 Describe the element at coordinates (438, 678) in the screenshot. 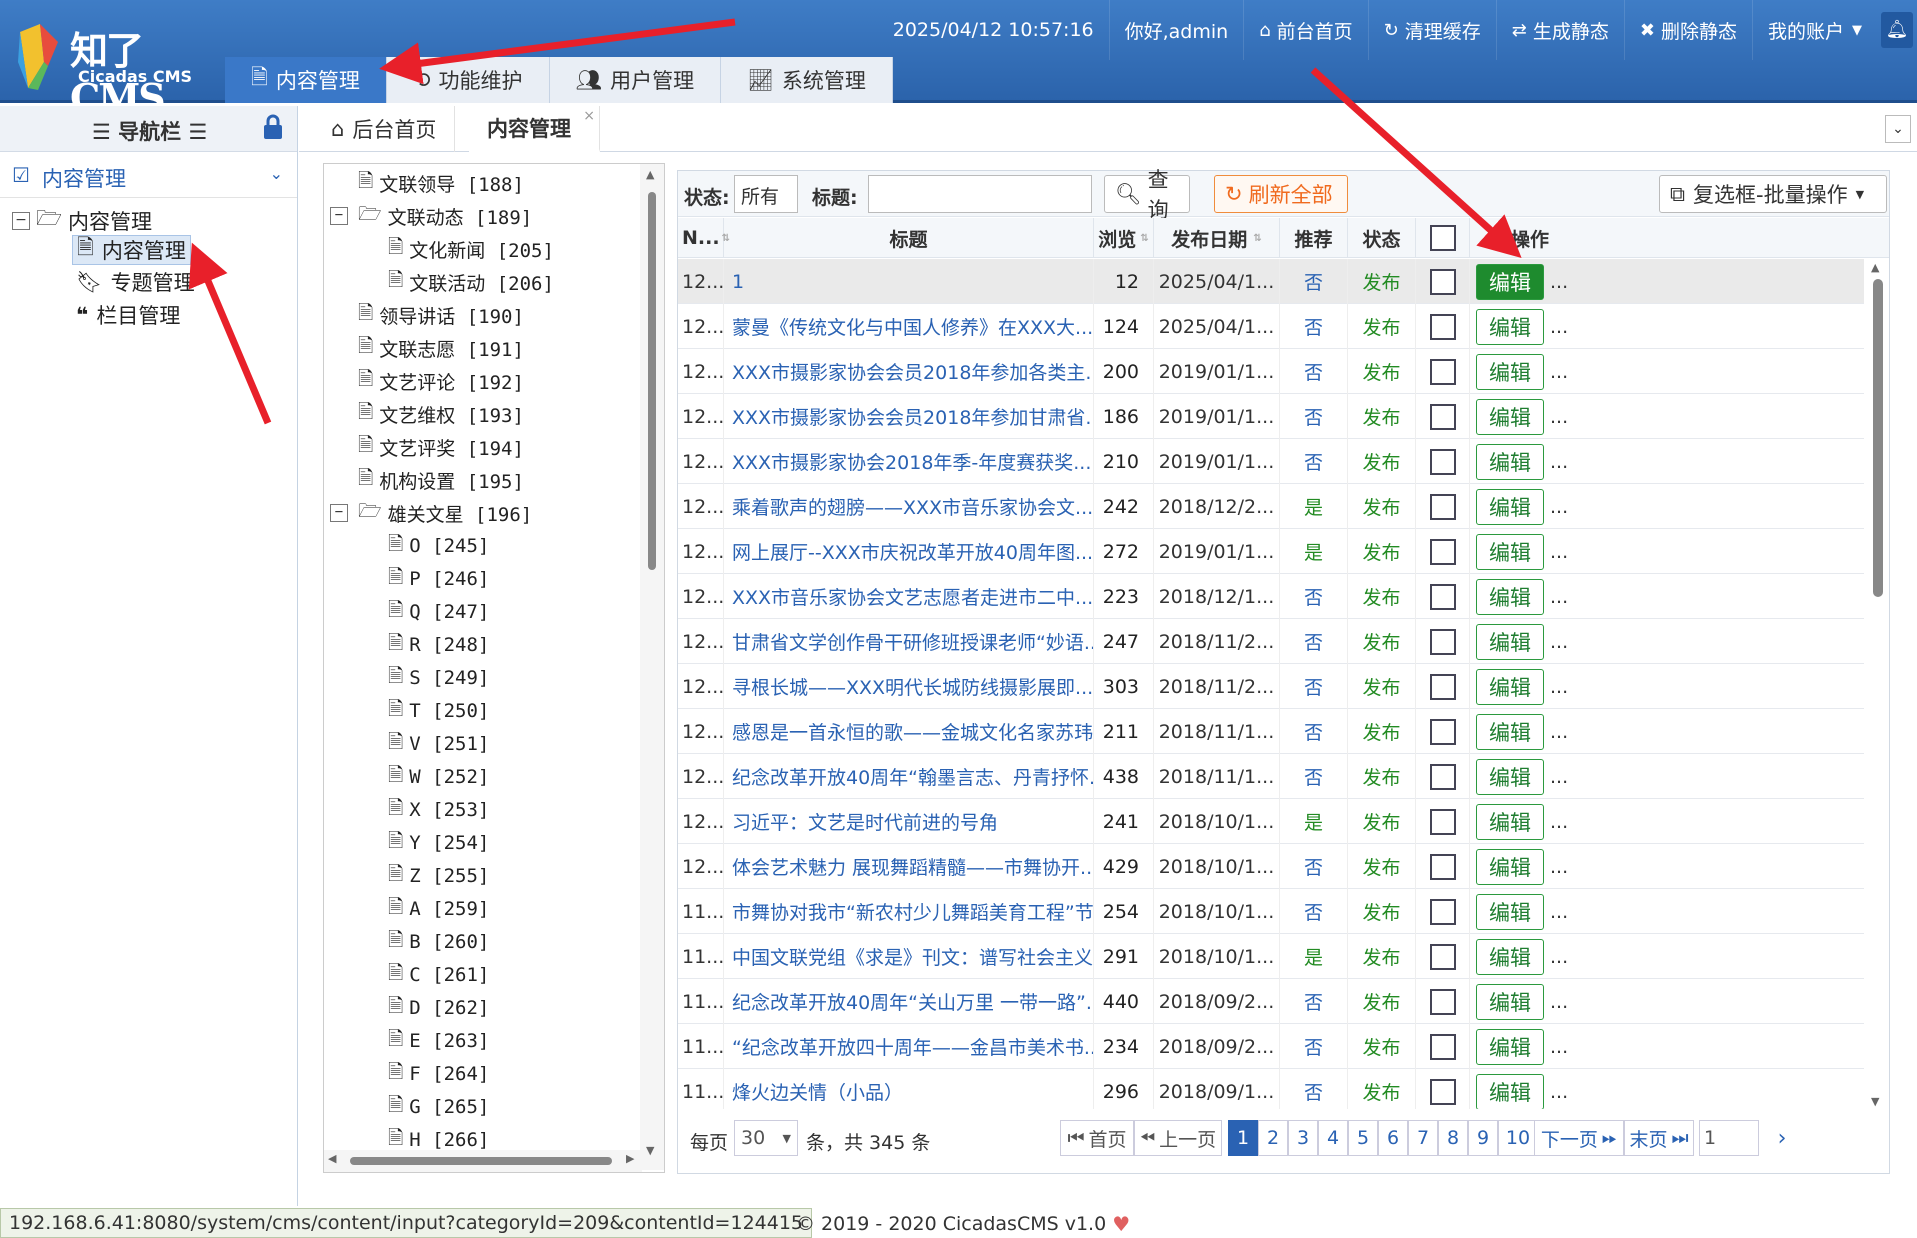

I see `category-tree-item: 🗎 S [249]` at that location.